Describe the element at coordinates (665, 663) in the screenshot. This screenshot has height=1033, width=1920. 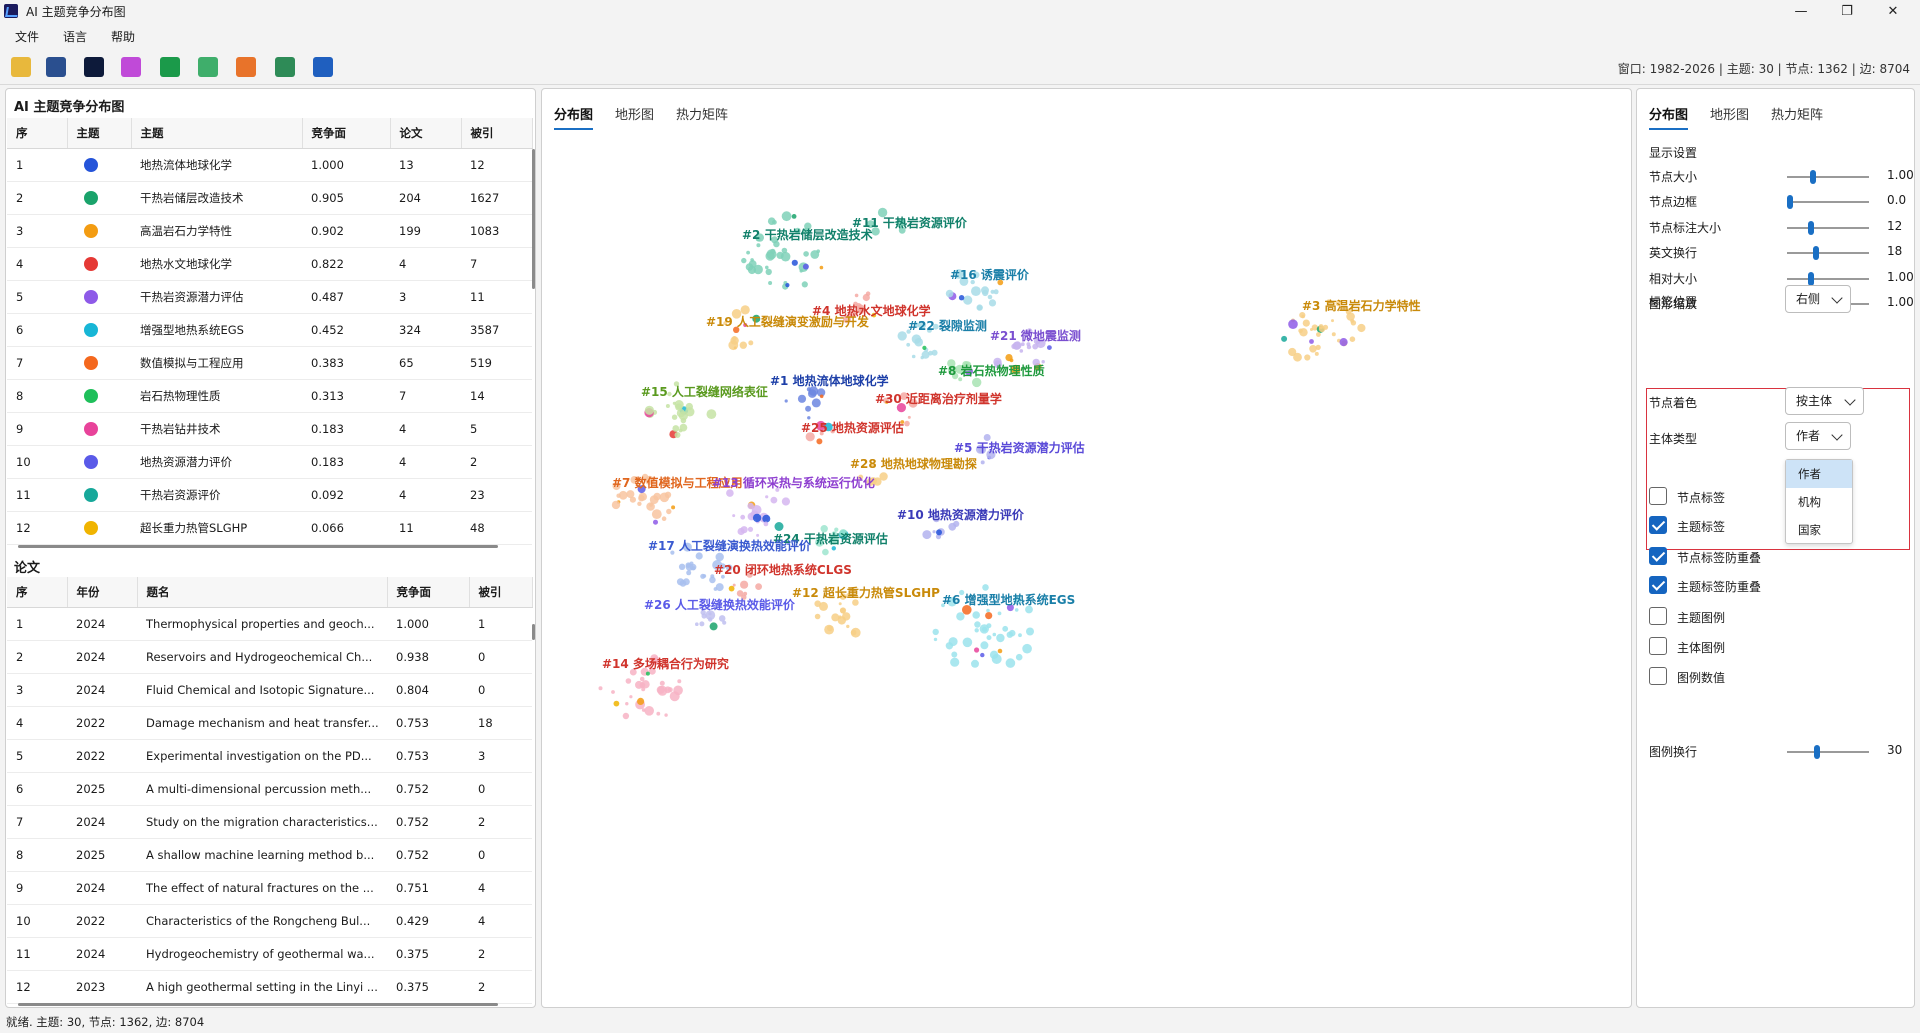
I see `cluster-label: #14 多场耦合行为研究` at that location.